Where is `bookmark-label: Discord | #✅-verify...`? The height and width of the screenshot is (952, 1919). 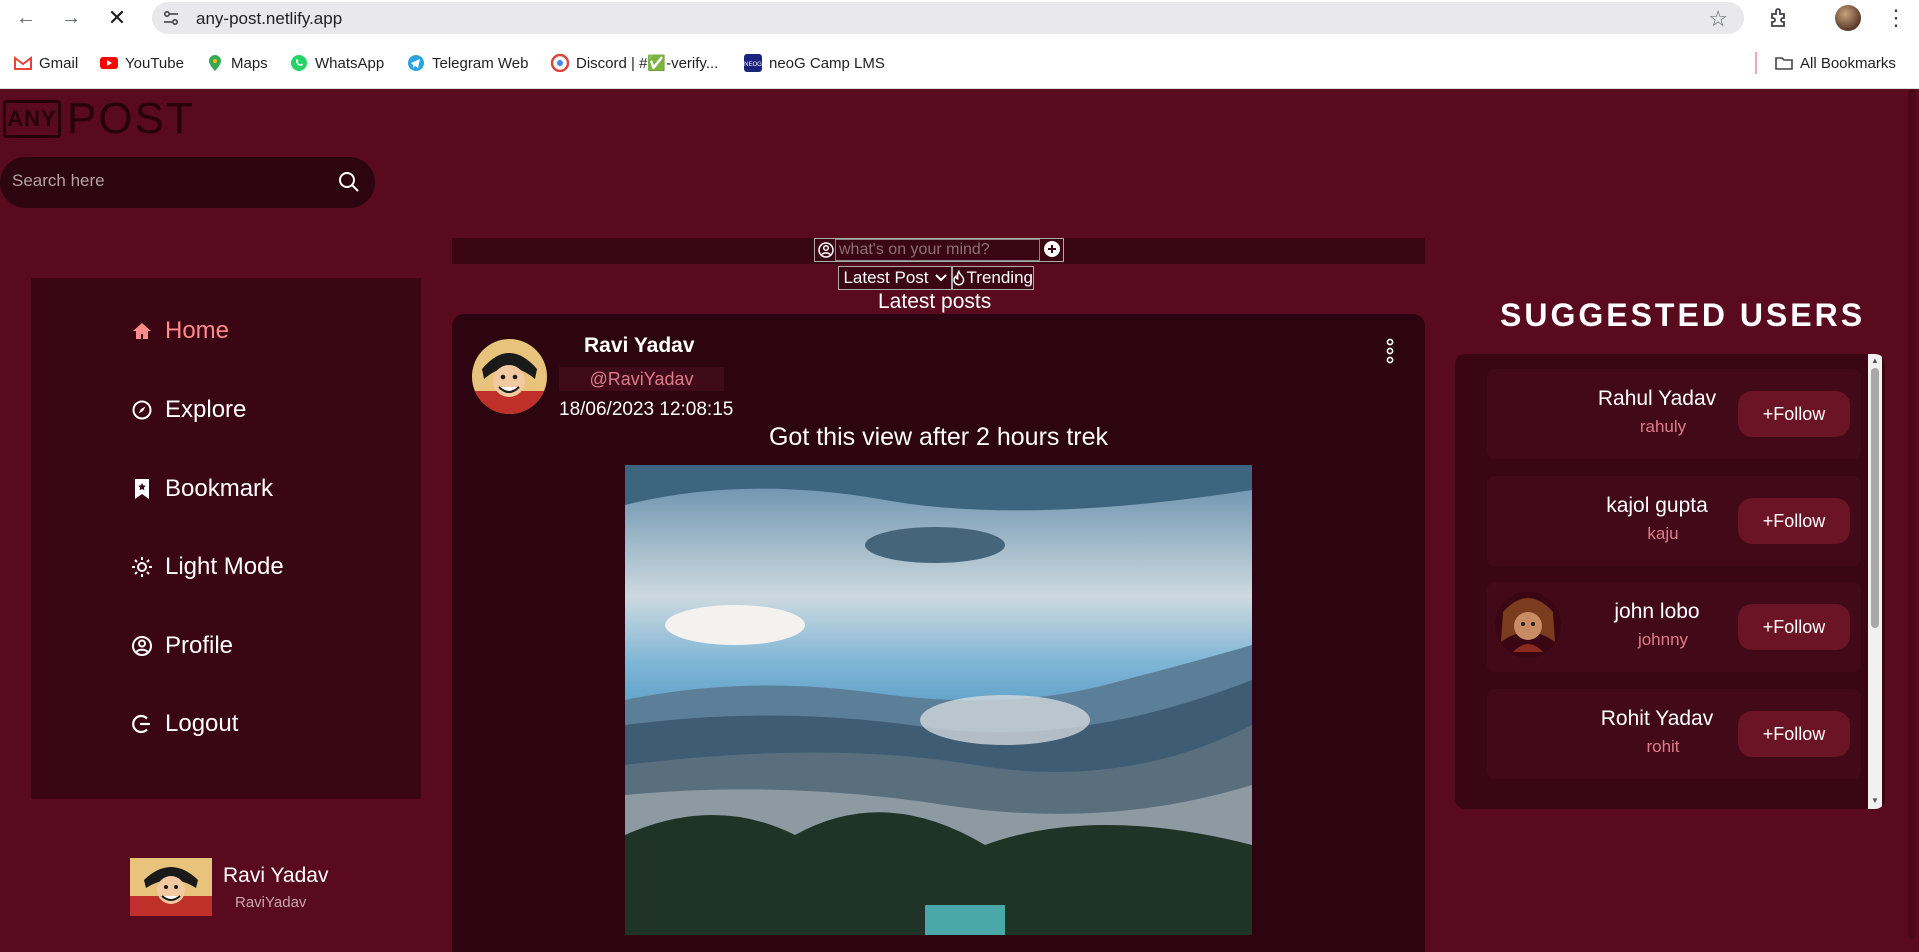 bookmark-label: Discord | #✅-verify... is located at coordinates (647, 63).